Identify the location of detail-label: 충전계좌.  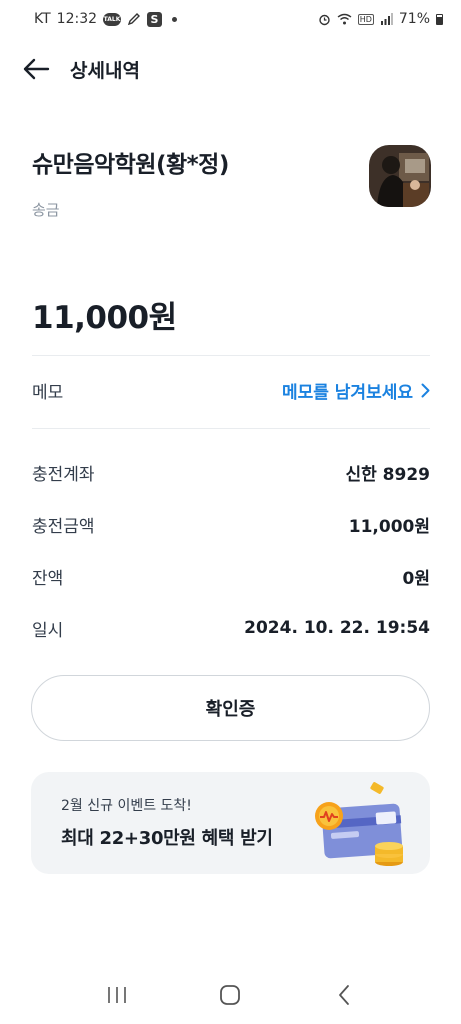
(63, 474).